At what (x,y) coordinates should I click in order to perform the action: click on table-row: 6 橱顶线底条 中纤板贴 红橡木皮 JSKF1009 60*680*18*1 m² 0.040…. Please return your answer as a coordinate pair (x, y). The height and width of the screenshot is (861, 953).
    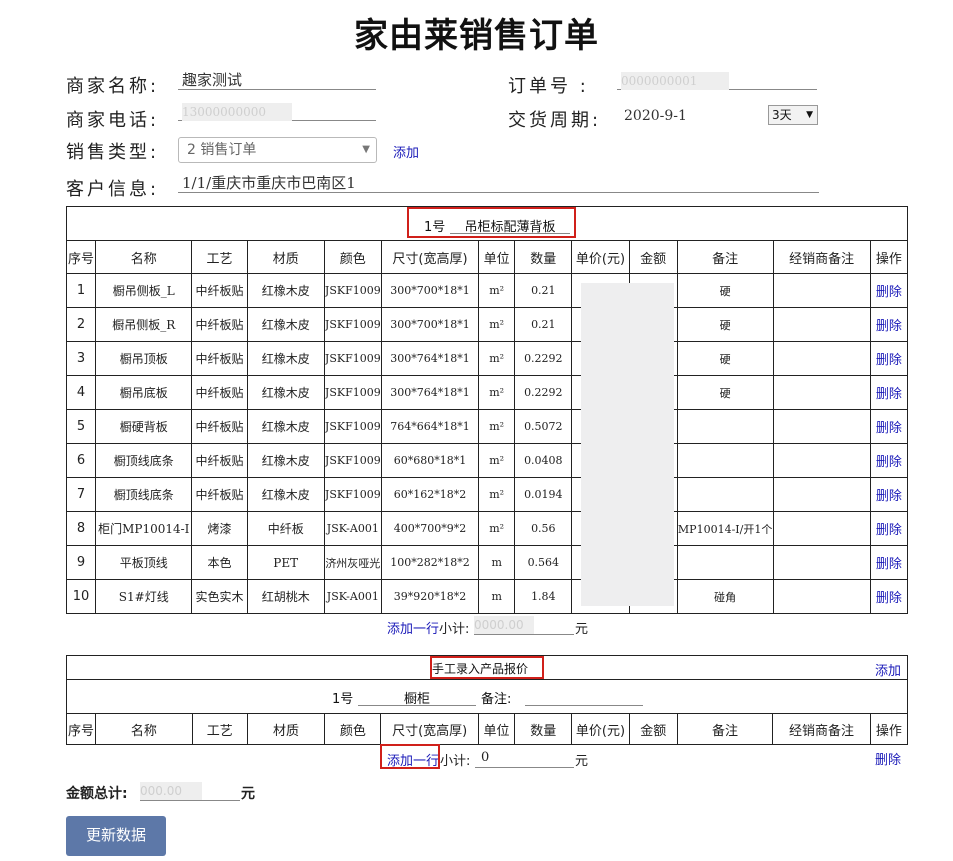
    Looking at the image, I should click on (487, 460).